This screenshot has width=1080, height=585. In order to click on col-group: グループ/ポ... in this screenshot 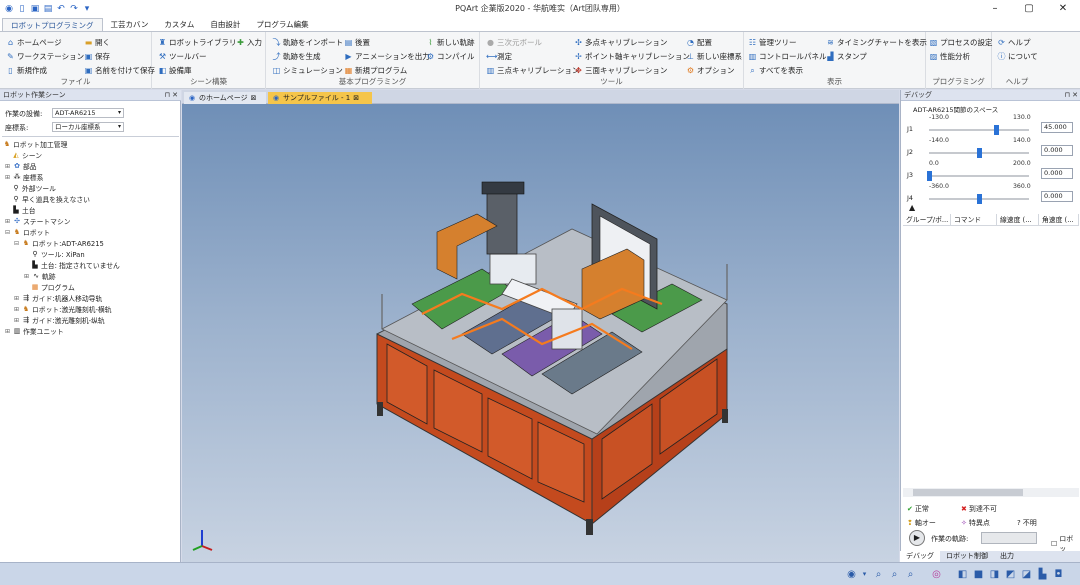, I will do `click(927, 219)`.